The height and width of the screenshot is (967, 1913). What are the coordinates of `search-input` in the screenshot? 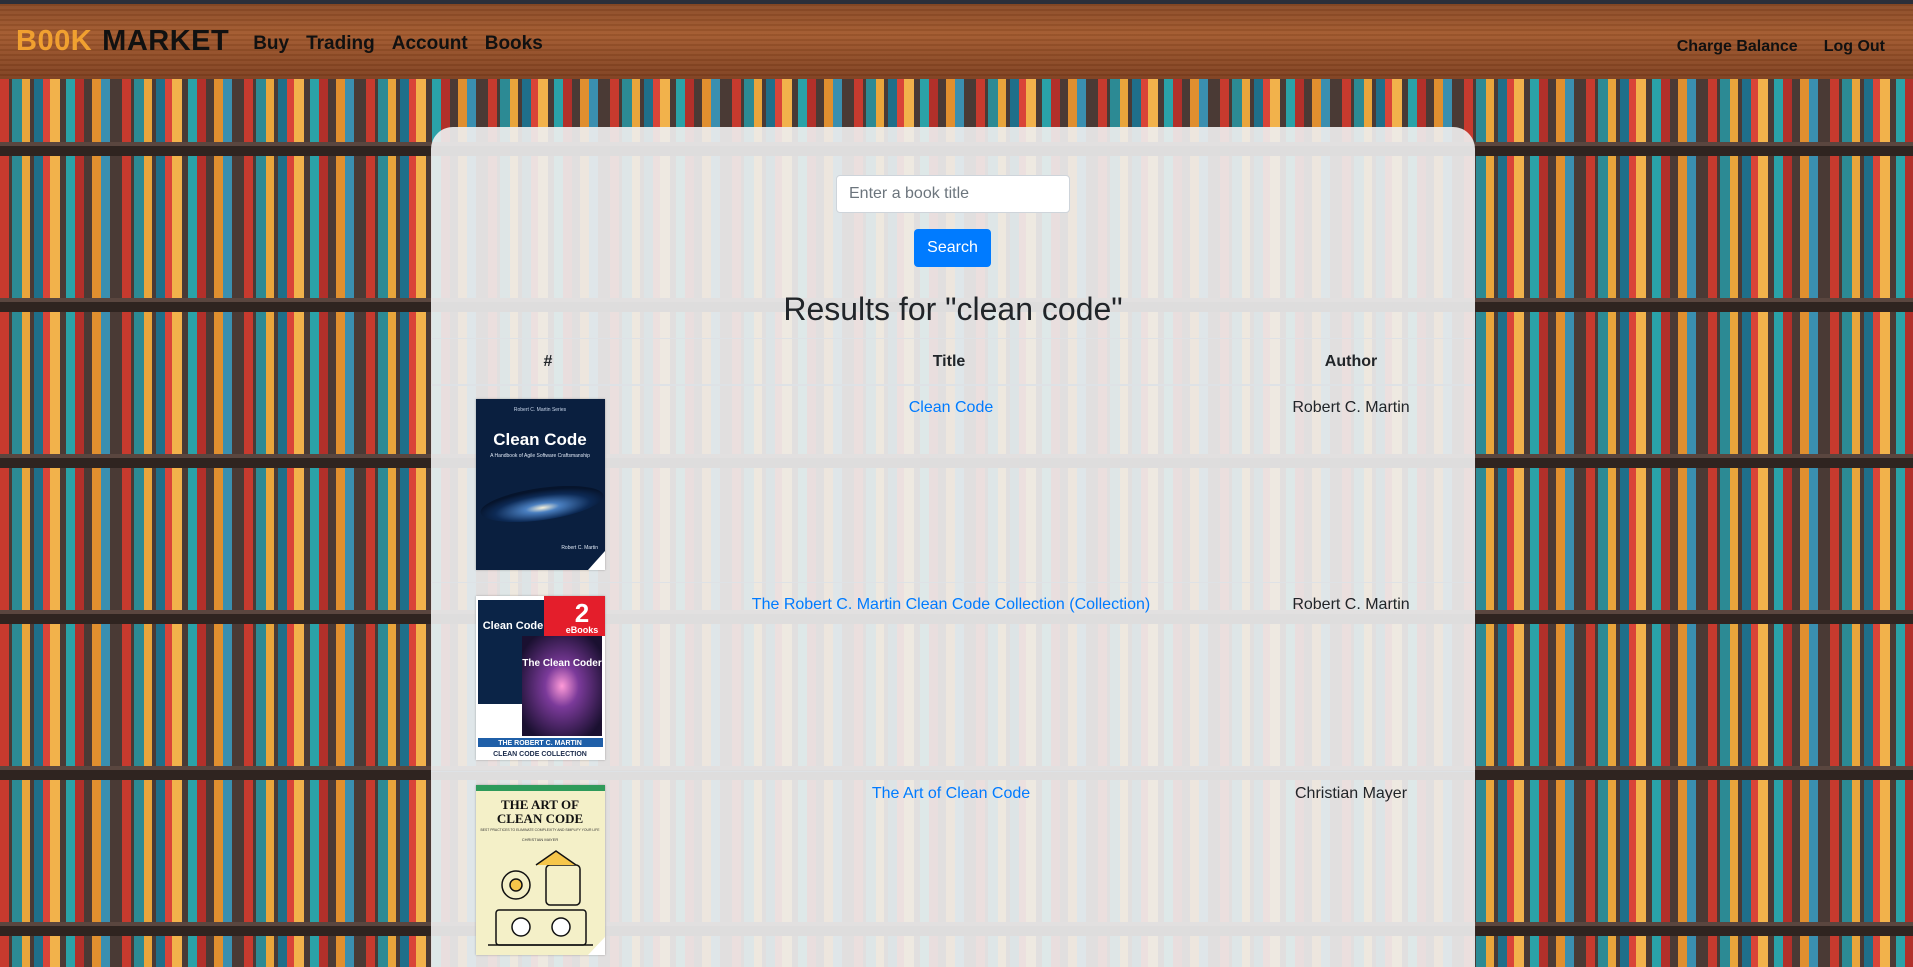 It's located at (953, 194).